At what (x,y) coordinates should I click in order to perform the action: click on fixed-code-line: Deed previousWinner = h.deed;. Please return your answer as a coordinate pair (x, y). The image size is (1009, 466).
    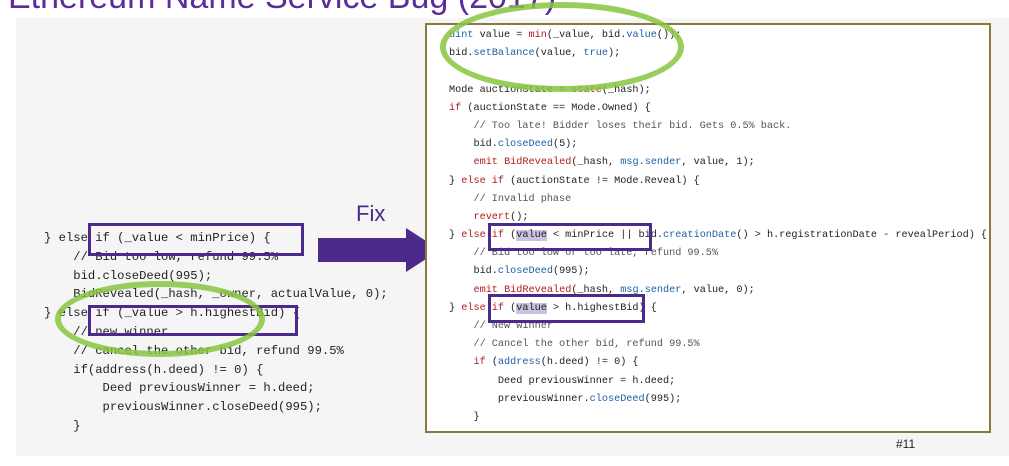
    Looking at the image, I should click on (562, 381).